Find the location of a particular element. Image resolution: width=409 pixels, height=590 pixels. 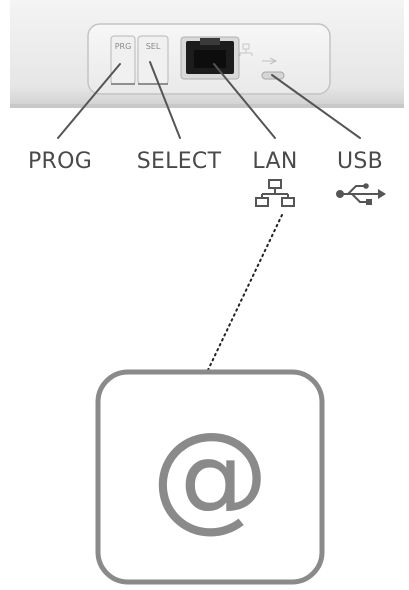

prog-button-label: PRG is located at coordinates (123, 46).